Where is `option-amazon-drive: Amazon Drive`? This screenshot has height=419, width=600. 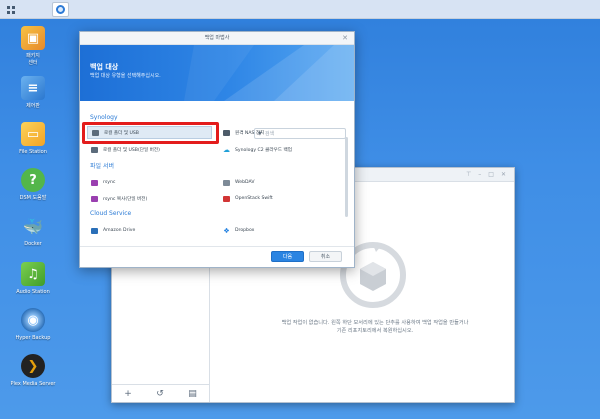
option-amazon-drive: Amazon Drive is located at coordinates (149, 230).